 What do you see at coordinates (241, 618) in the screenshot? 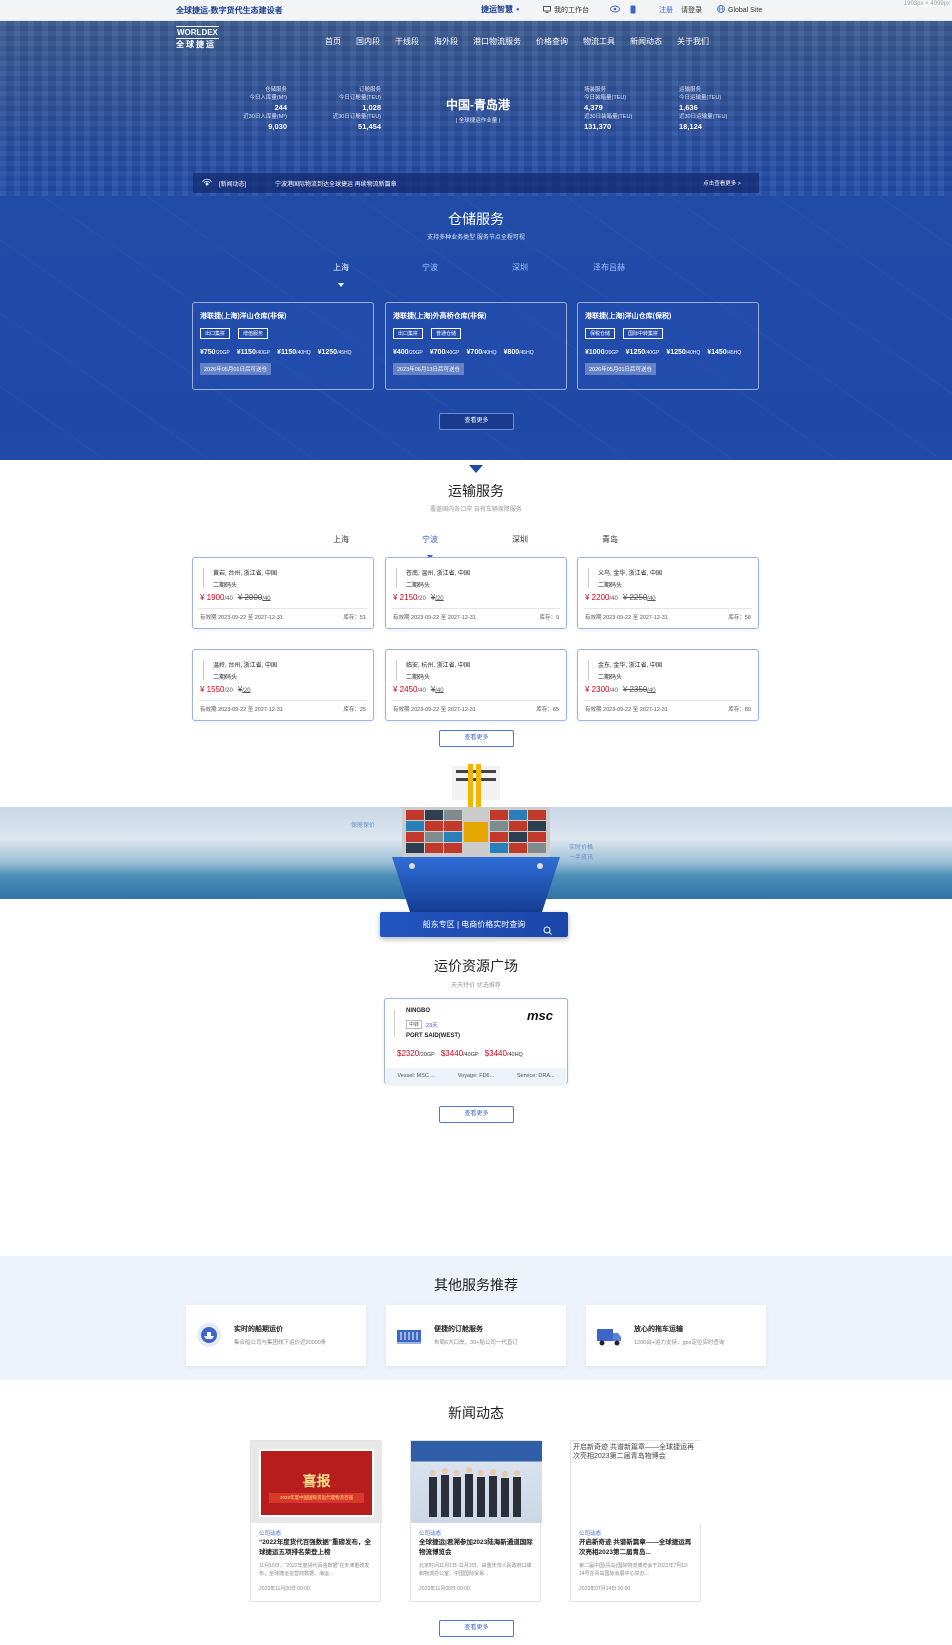
I see `valid-period: 有效期 2023-09-22 至 2027-12-31` at bounding box center [241, 618].